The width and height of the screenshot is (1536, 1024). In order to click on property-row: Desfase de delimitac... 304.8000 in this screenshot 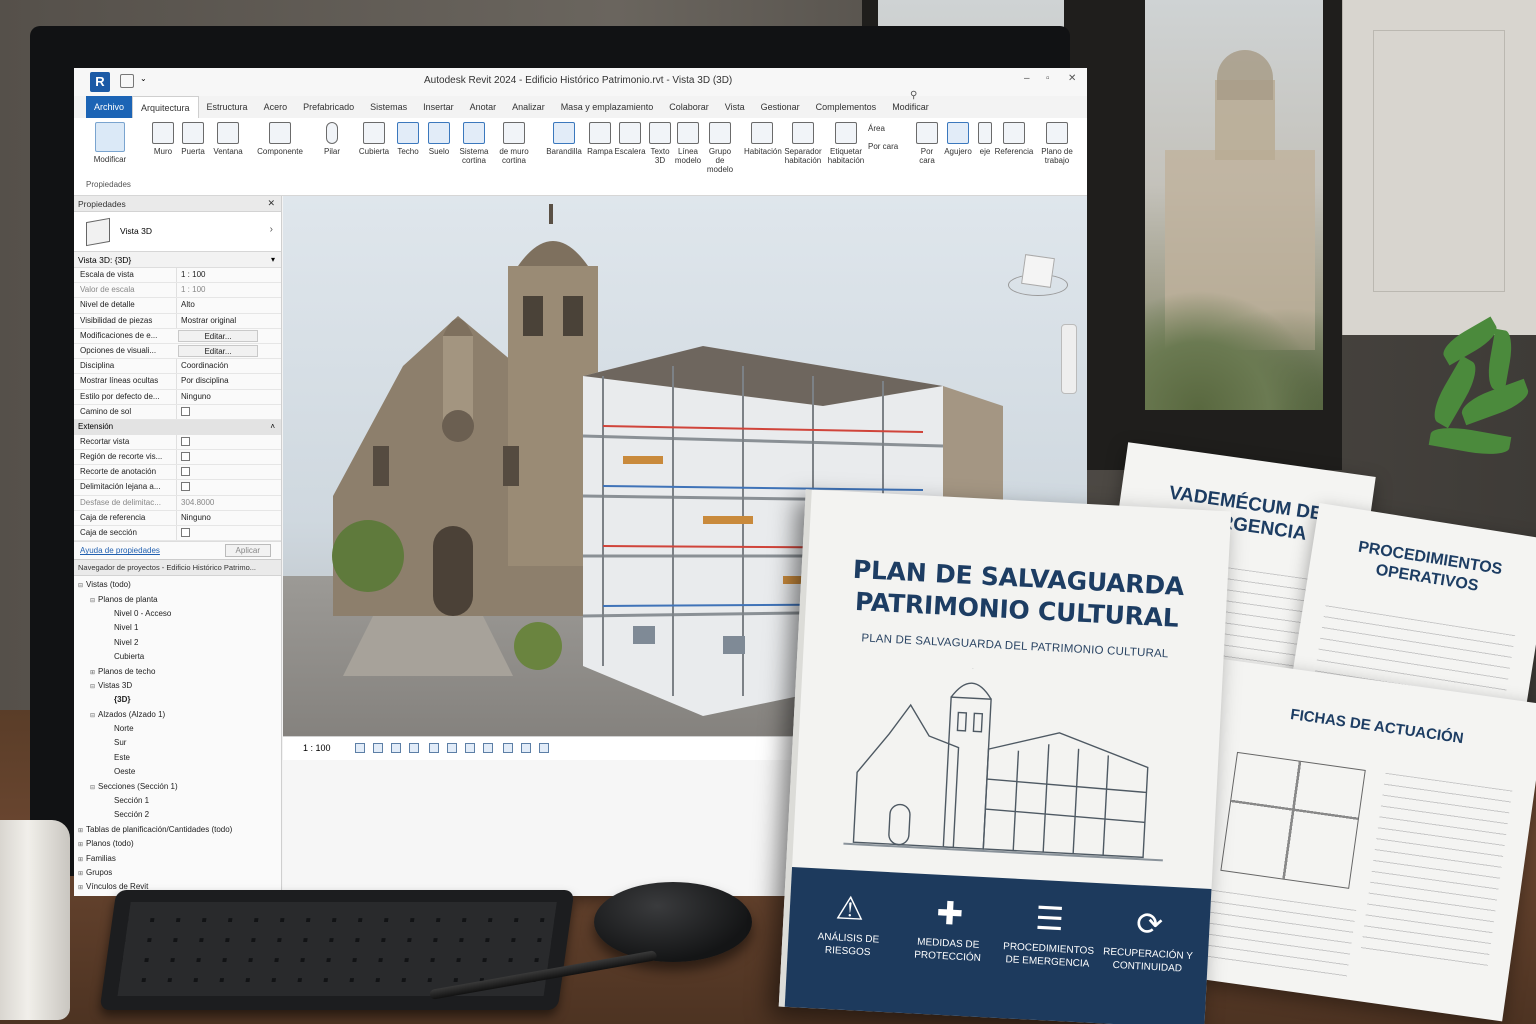, I will do `click(177, 503)`.